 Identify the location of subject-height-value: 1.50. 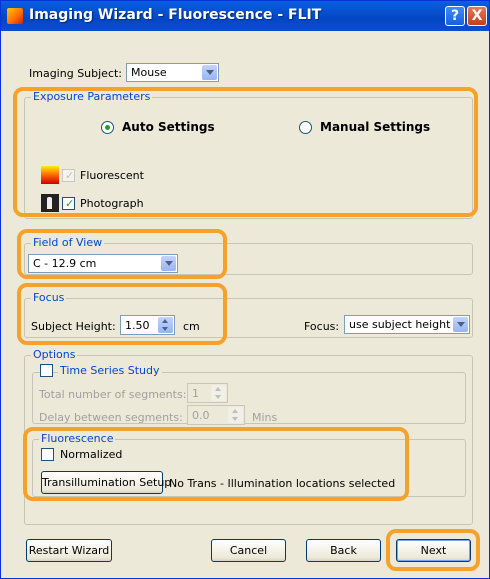
(137, 325).